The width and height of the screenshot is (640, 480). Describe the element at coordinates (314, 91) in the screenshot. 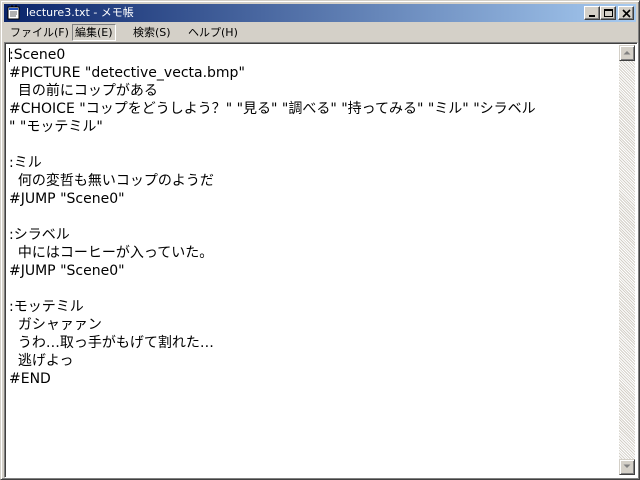

I see `text-line: 目の前にコップがある` at that location.